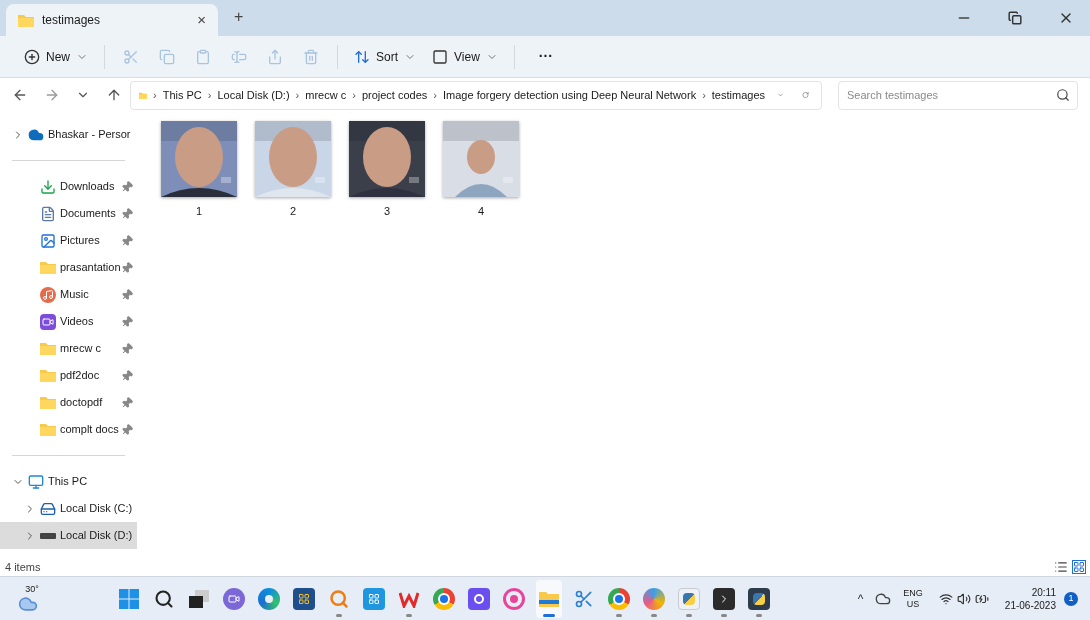  What do you see at coordinates (48, 213) in the screenshot?
I see `document-icon` at bounding box center [48, 213].